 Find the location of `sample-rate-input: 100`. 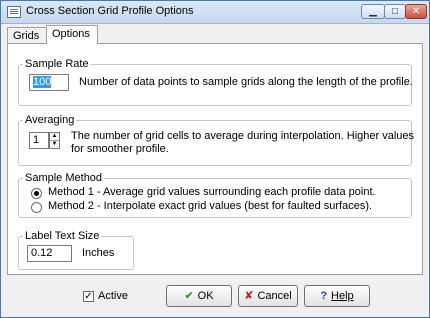

sample-rate-input: 100 is located at coordinates (49, 82).